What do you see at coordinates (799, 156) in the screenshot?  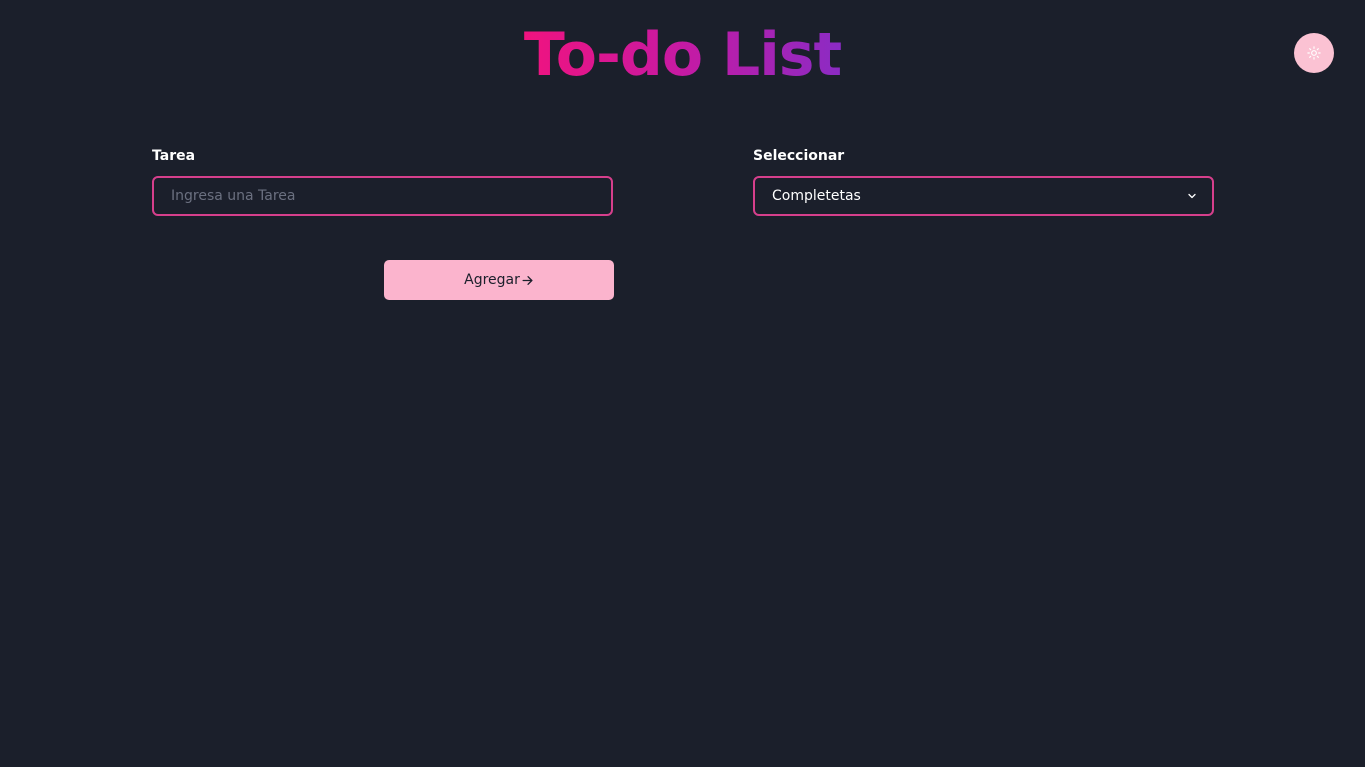 I see `filter-label: Seleccionar` at bounding box center [799, 156].